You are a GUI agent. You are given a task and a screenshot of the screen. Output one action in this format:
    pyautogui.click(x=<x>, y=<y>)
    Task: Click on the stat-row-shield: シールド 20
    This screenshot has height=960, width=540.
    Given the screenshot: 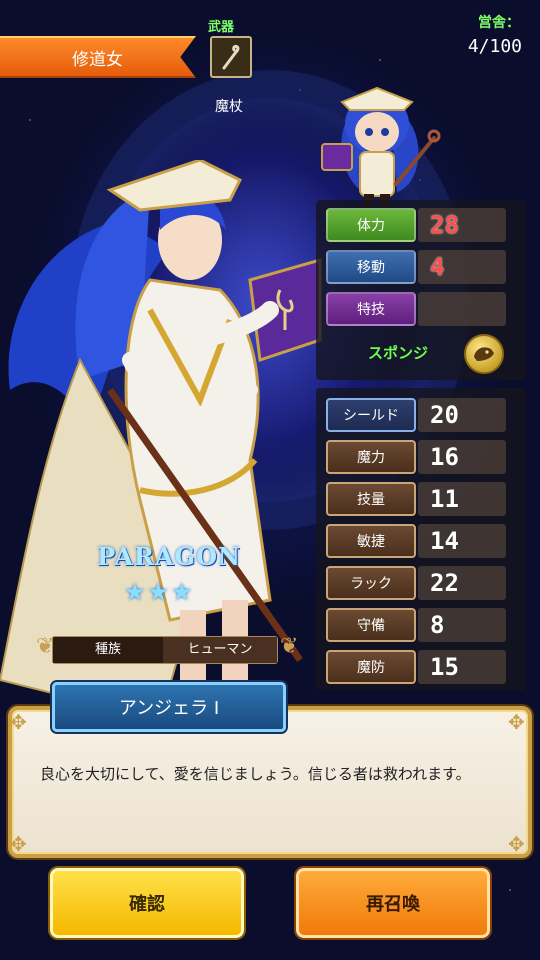 What is the action you would take?
    pyautogui.click(x=416, y=415)
    